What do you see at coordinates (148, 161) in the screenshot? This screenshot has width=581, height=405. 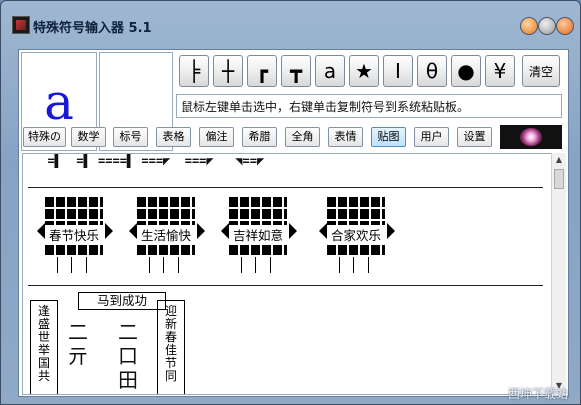 I see `art-line: =▌ =▌ ====▌ ===◤ ===◤ ◥==◤` at bounding box center [148, 161].